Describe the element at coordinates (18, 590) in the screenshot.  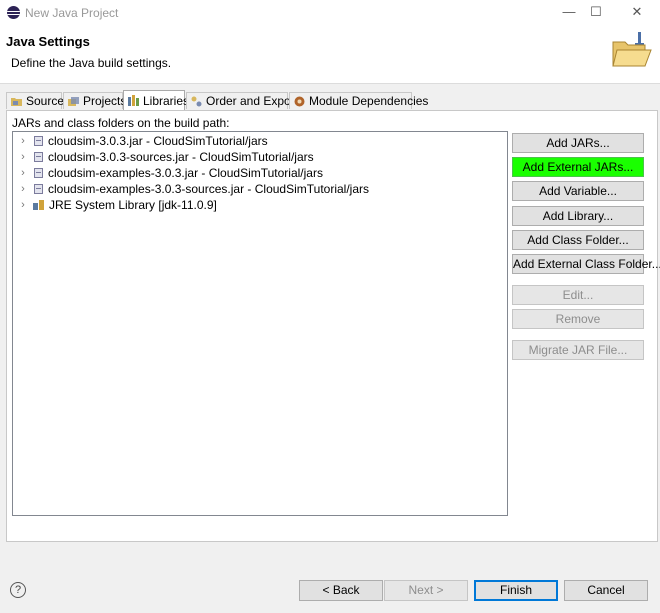
I see `help-icon: ?` at that location.